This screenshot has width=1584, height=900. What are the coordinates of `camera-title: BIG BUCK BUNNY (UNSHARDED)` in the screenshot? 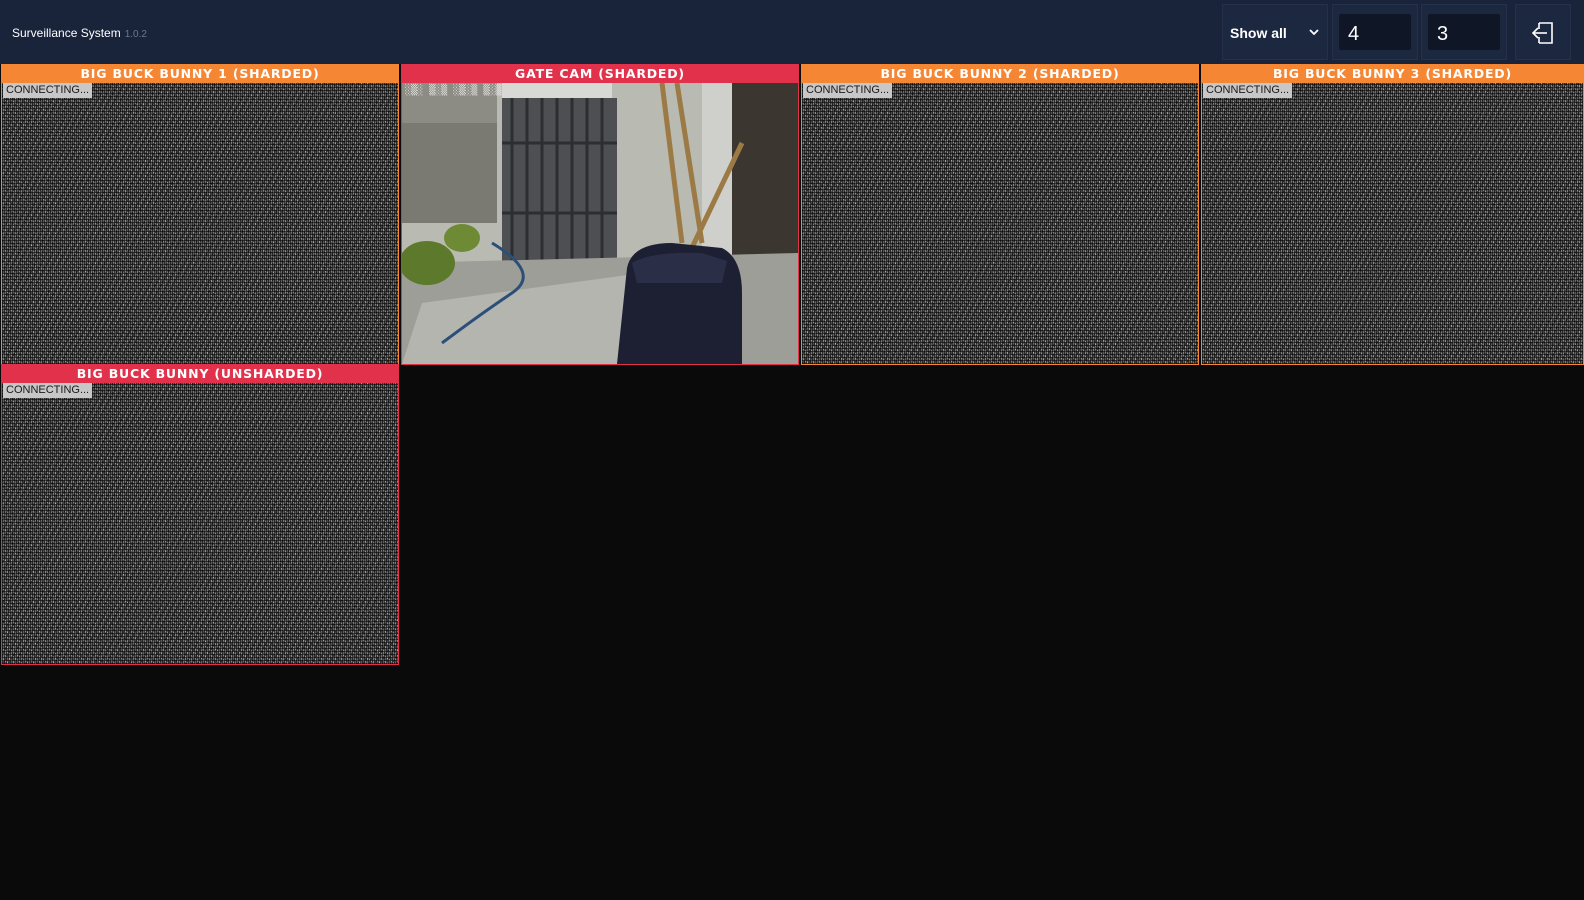 It's located at (200, 373).